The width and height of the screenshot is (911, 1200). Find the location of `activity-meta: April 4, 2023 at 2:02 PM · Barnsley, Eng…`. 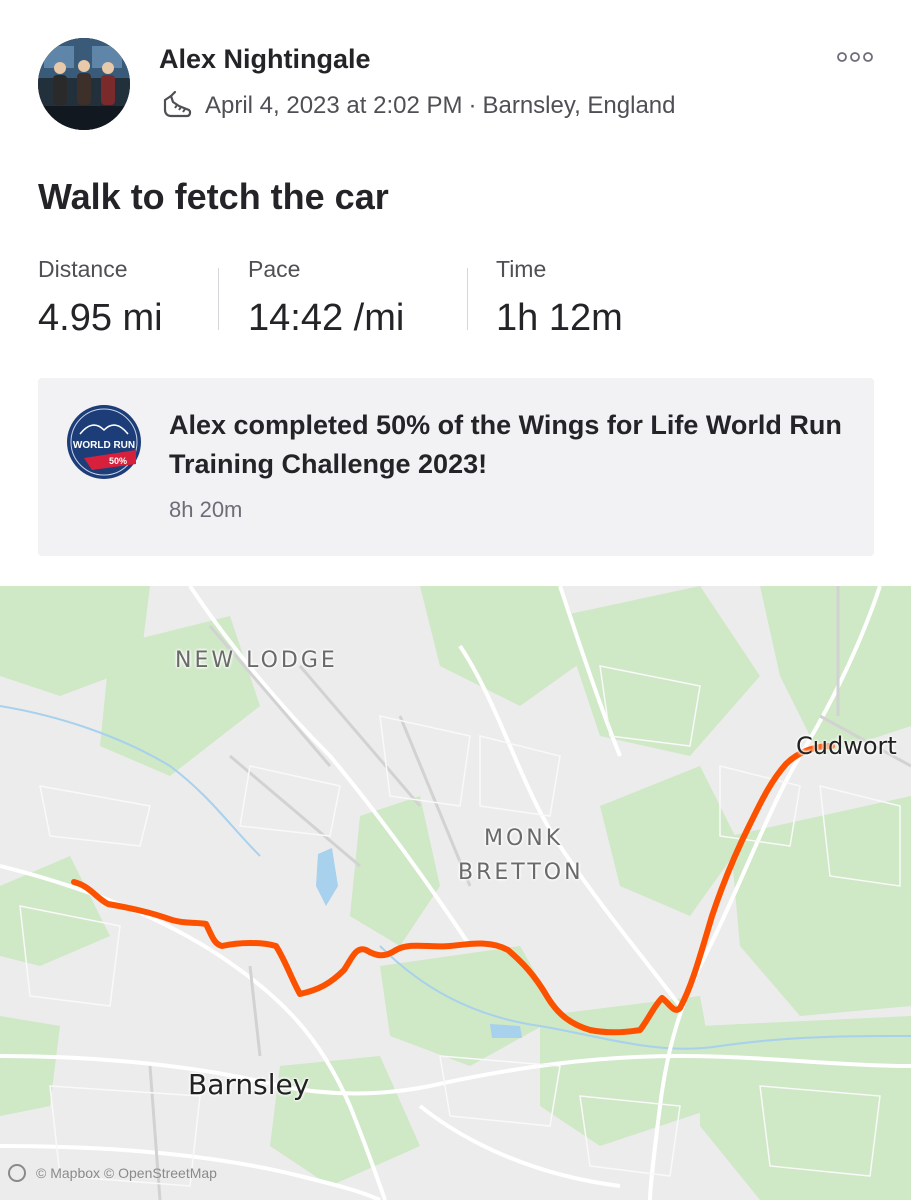

activity-meta: April 4, 2023 at 2:02 PM · Barnsley, Eng… is located at coordinates (417, 106).